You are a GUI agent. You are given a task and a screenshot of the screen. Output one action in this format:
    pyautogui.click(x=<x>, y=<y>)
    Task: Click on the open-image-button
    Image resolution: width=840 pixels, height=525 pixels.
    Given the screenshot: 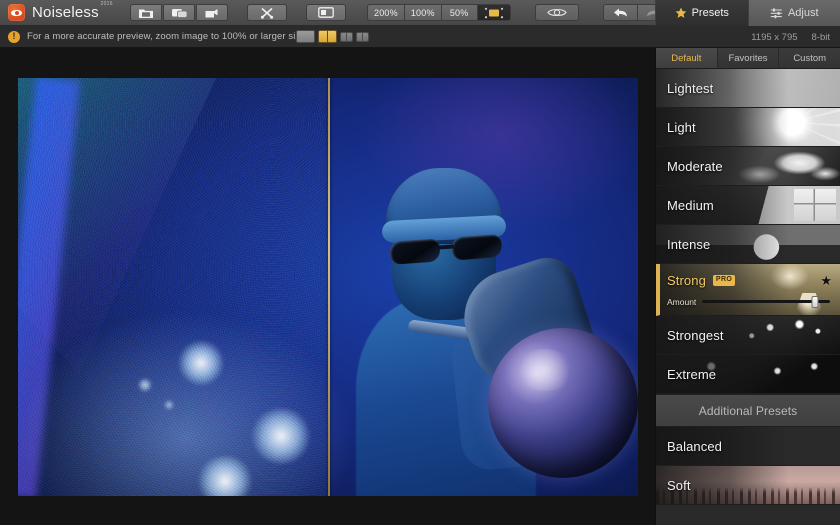 What is the action you would take?
    pyautogui.click(x=146, y=12)
    